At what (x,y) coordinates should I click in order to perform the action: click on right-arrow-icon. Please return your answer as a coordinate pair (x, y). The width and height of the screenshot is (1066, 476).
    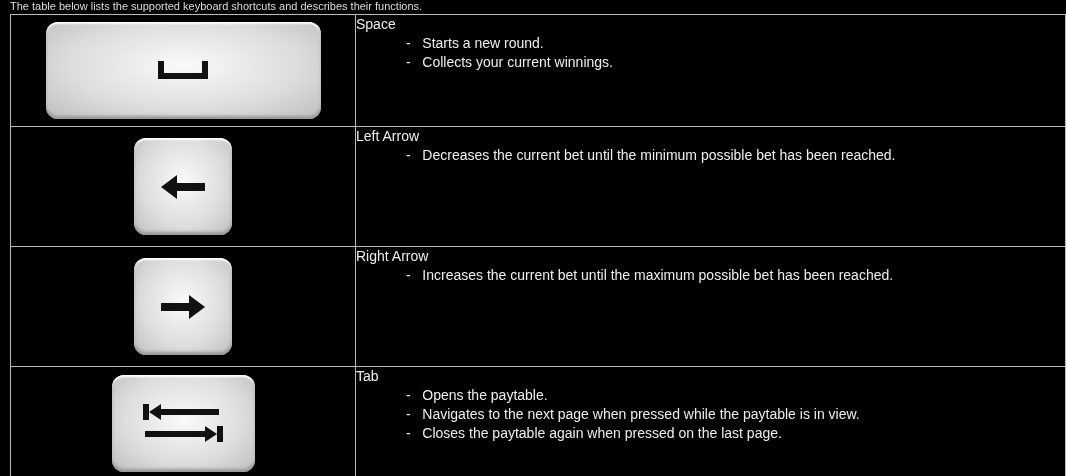
    Looking at the image, I should click on (183, 306).